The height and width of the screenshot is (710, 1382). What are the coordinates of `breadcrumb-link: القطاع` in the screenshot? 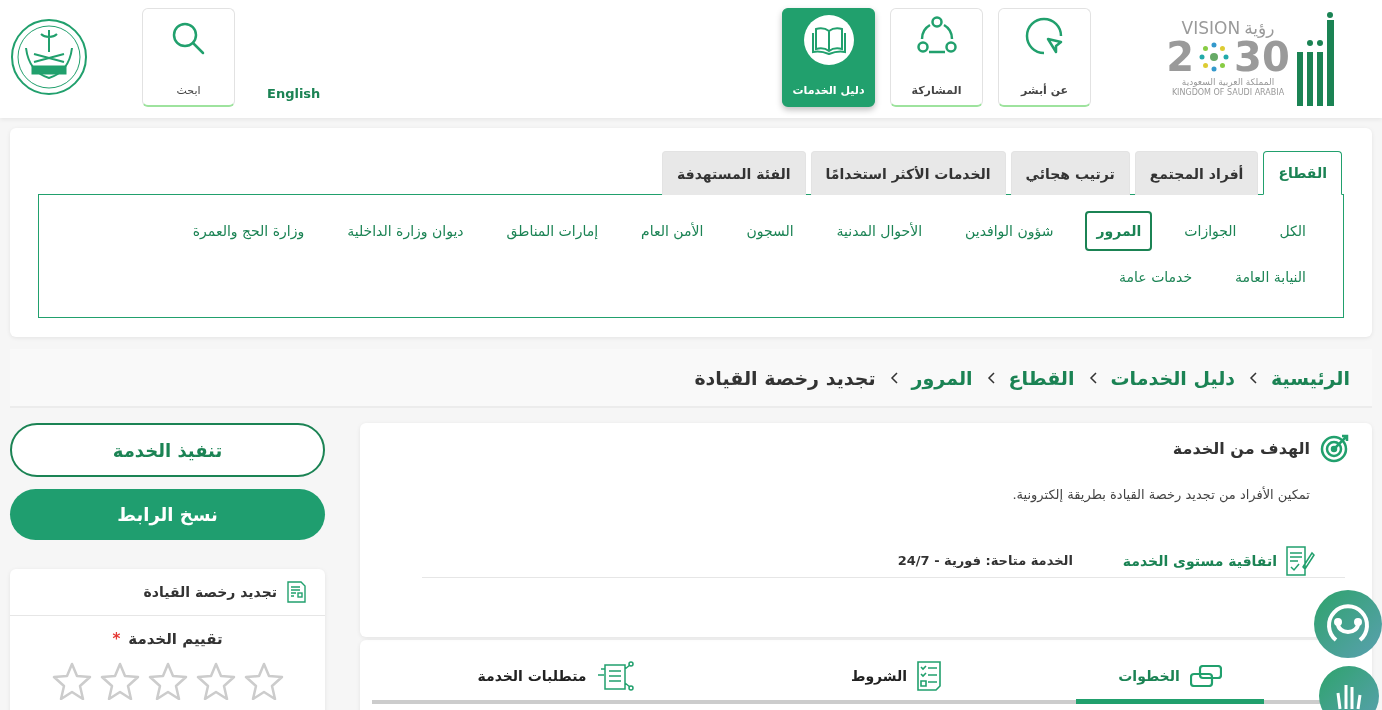 It's located at (1041, 377).